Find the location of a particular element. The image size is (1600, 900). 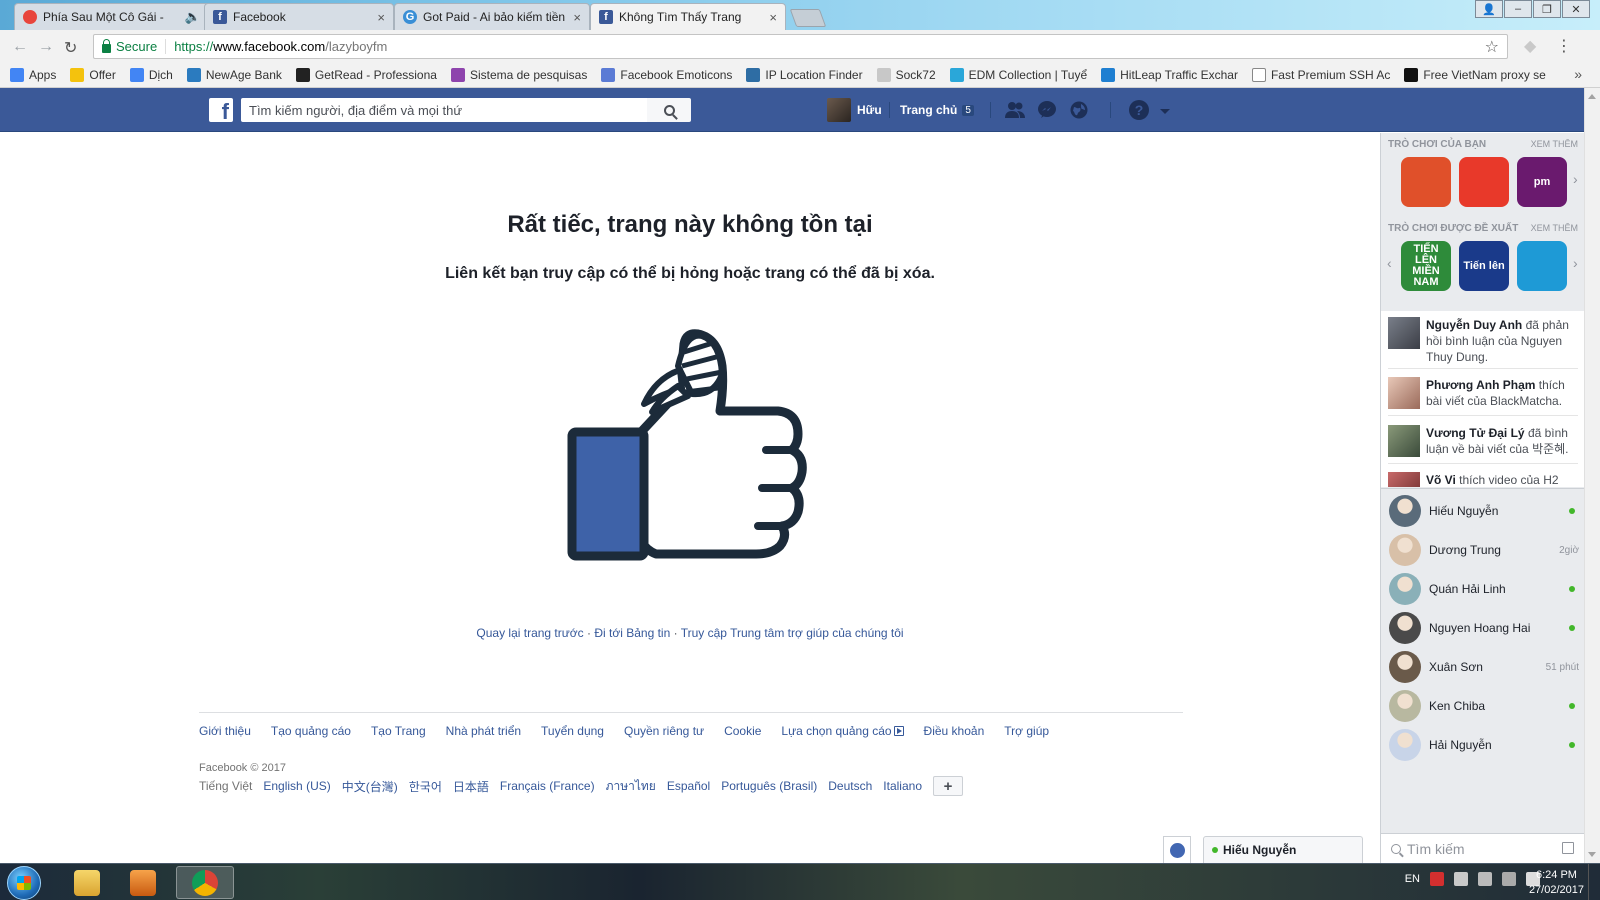

game-tile: pm is located at coordinates (1542, 182).